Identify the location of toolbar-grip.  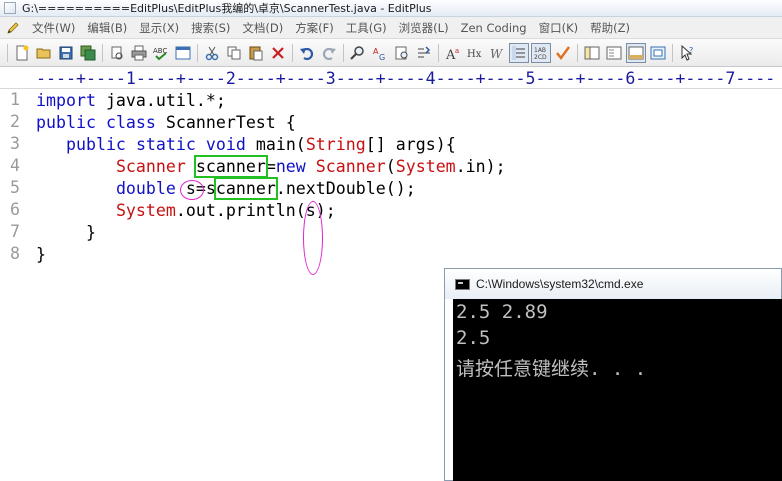
(7, 52).